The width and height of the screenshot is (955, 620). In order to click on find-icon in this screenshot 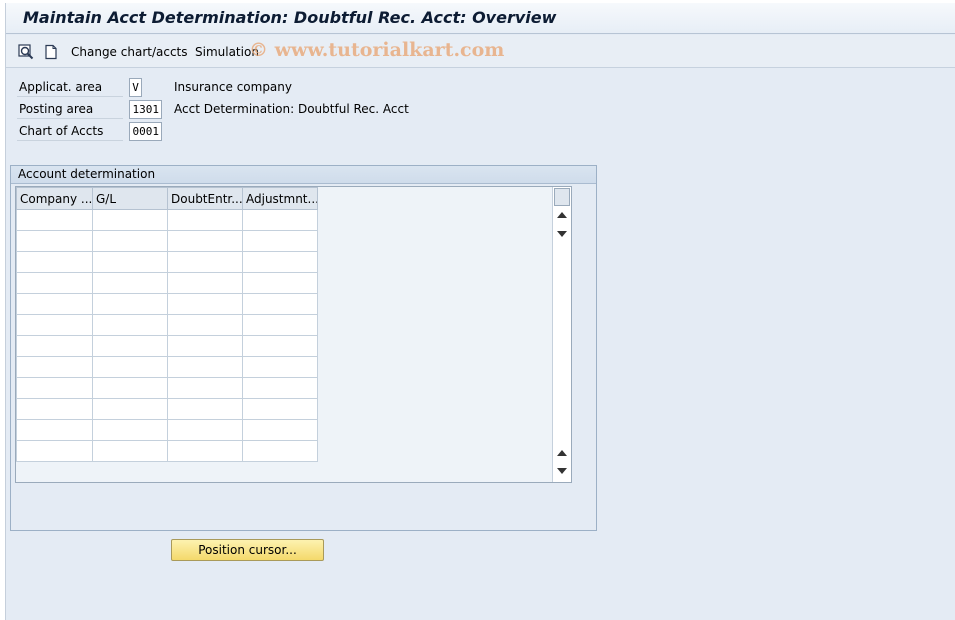, I will do `click(26, 52)`.